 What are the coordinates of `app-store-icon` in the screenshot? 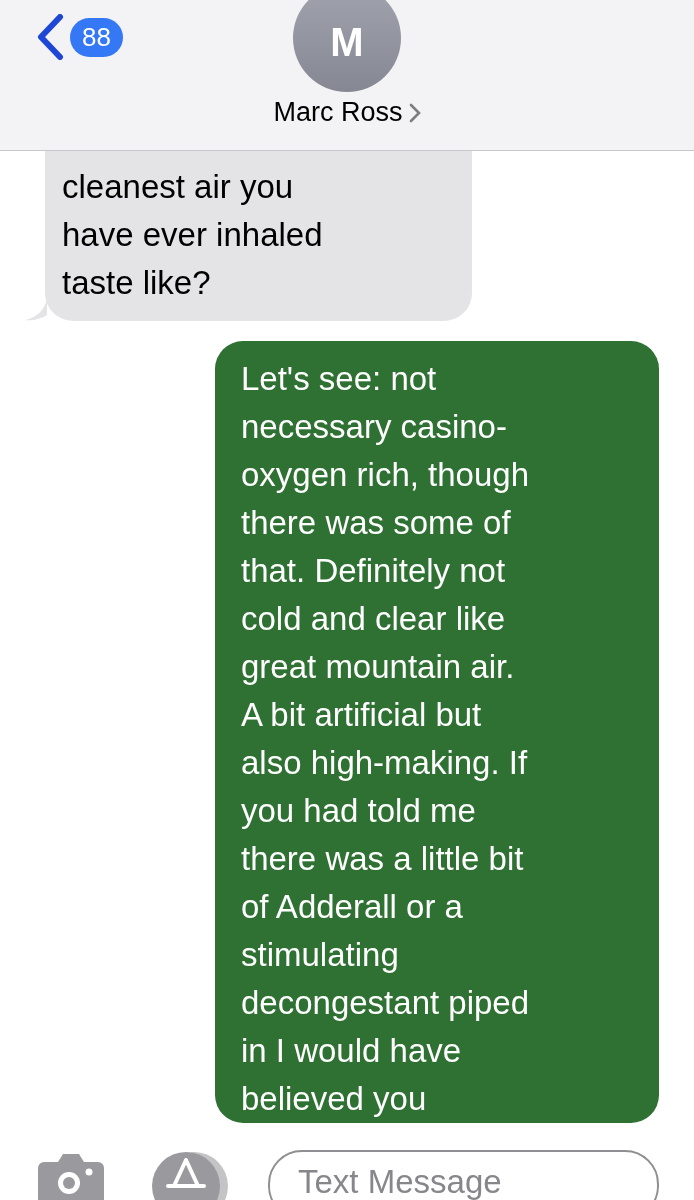 It's located at (190, 1175).